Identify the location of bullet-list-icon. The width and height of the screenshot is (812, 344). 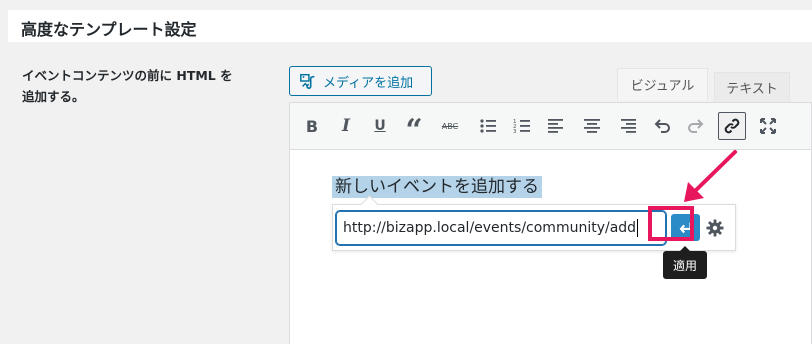
(488, 126).